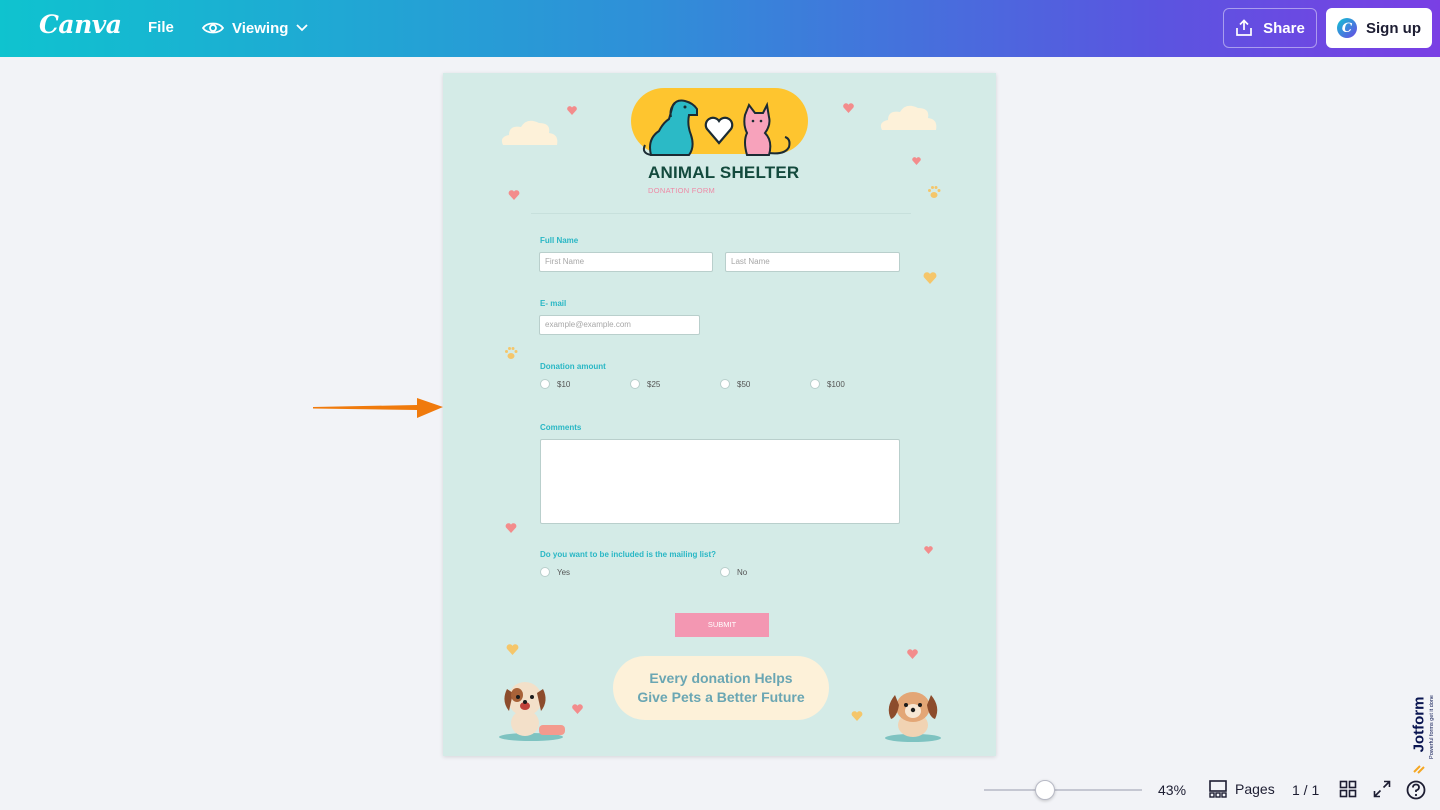 The image size is (1440, 810). I want to click on donation-option-label: $50, so click(744, 384).